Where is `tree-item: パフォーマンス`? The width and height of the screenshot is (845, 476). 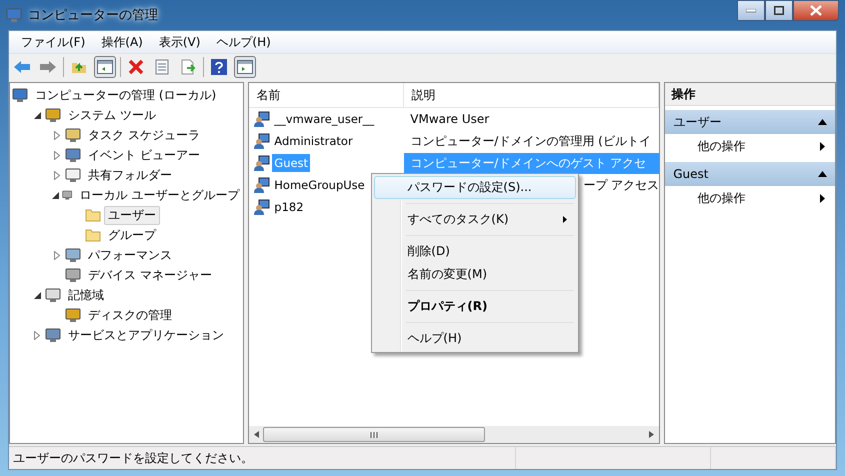 tree-item: パフォーマンス is located at coordinates (130, 255).